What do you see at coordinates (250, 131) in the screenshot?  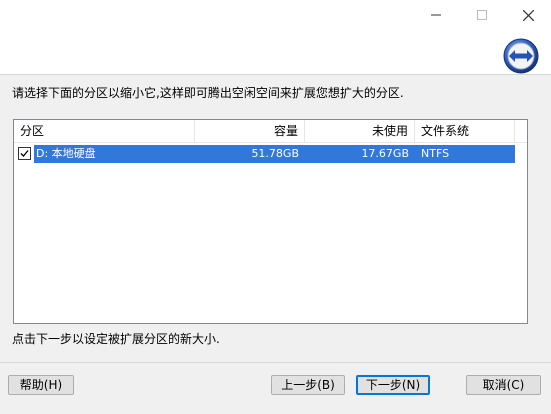 I see `column-header-capacity: 容量` at bounding box center [250, 131].